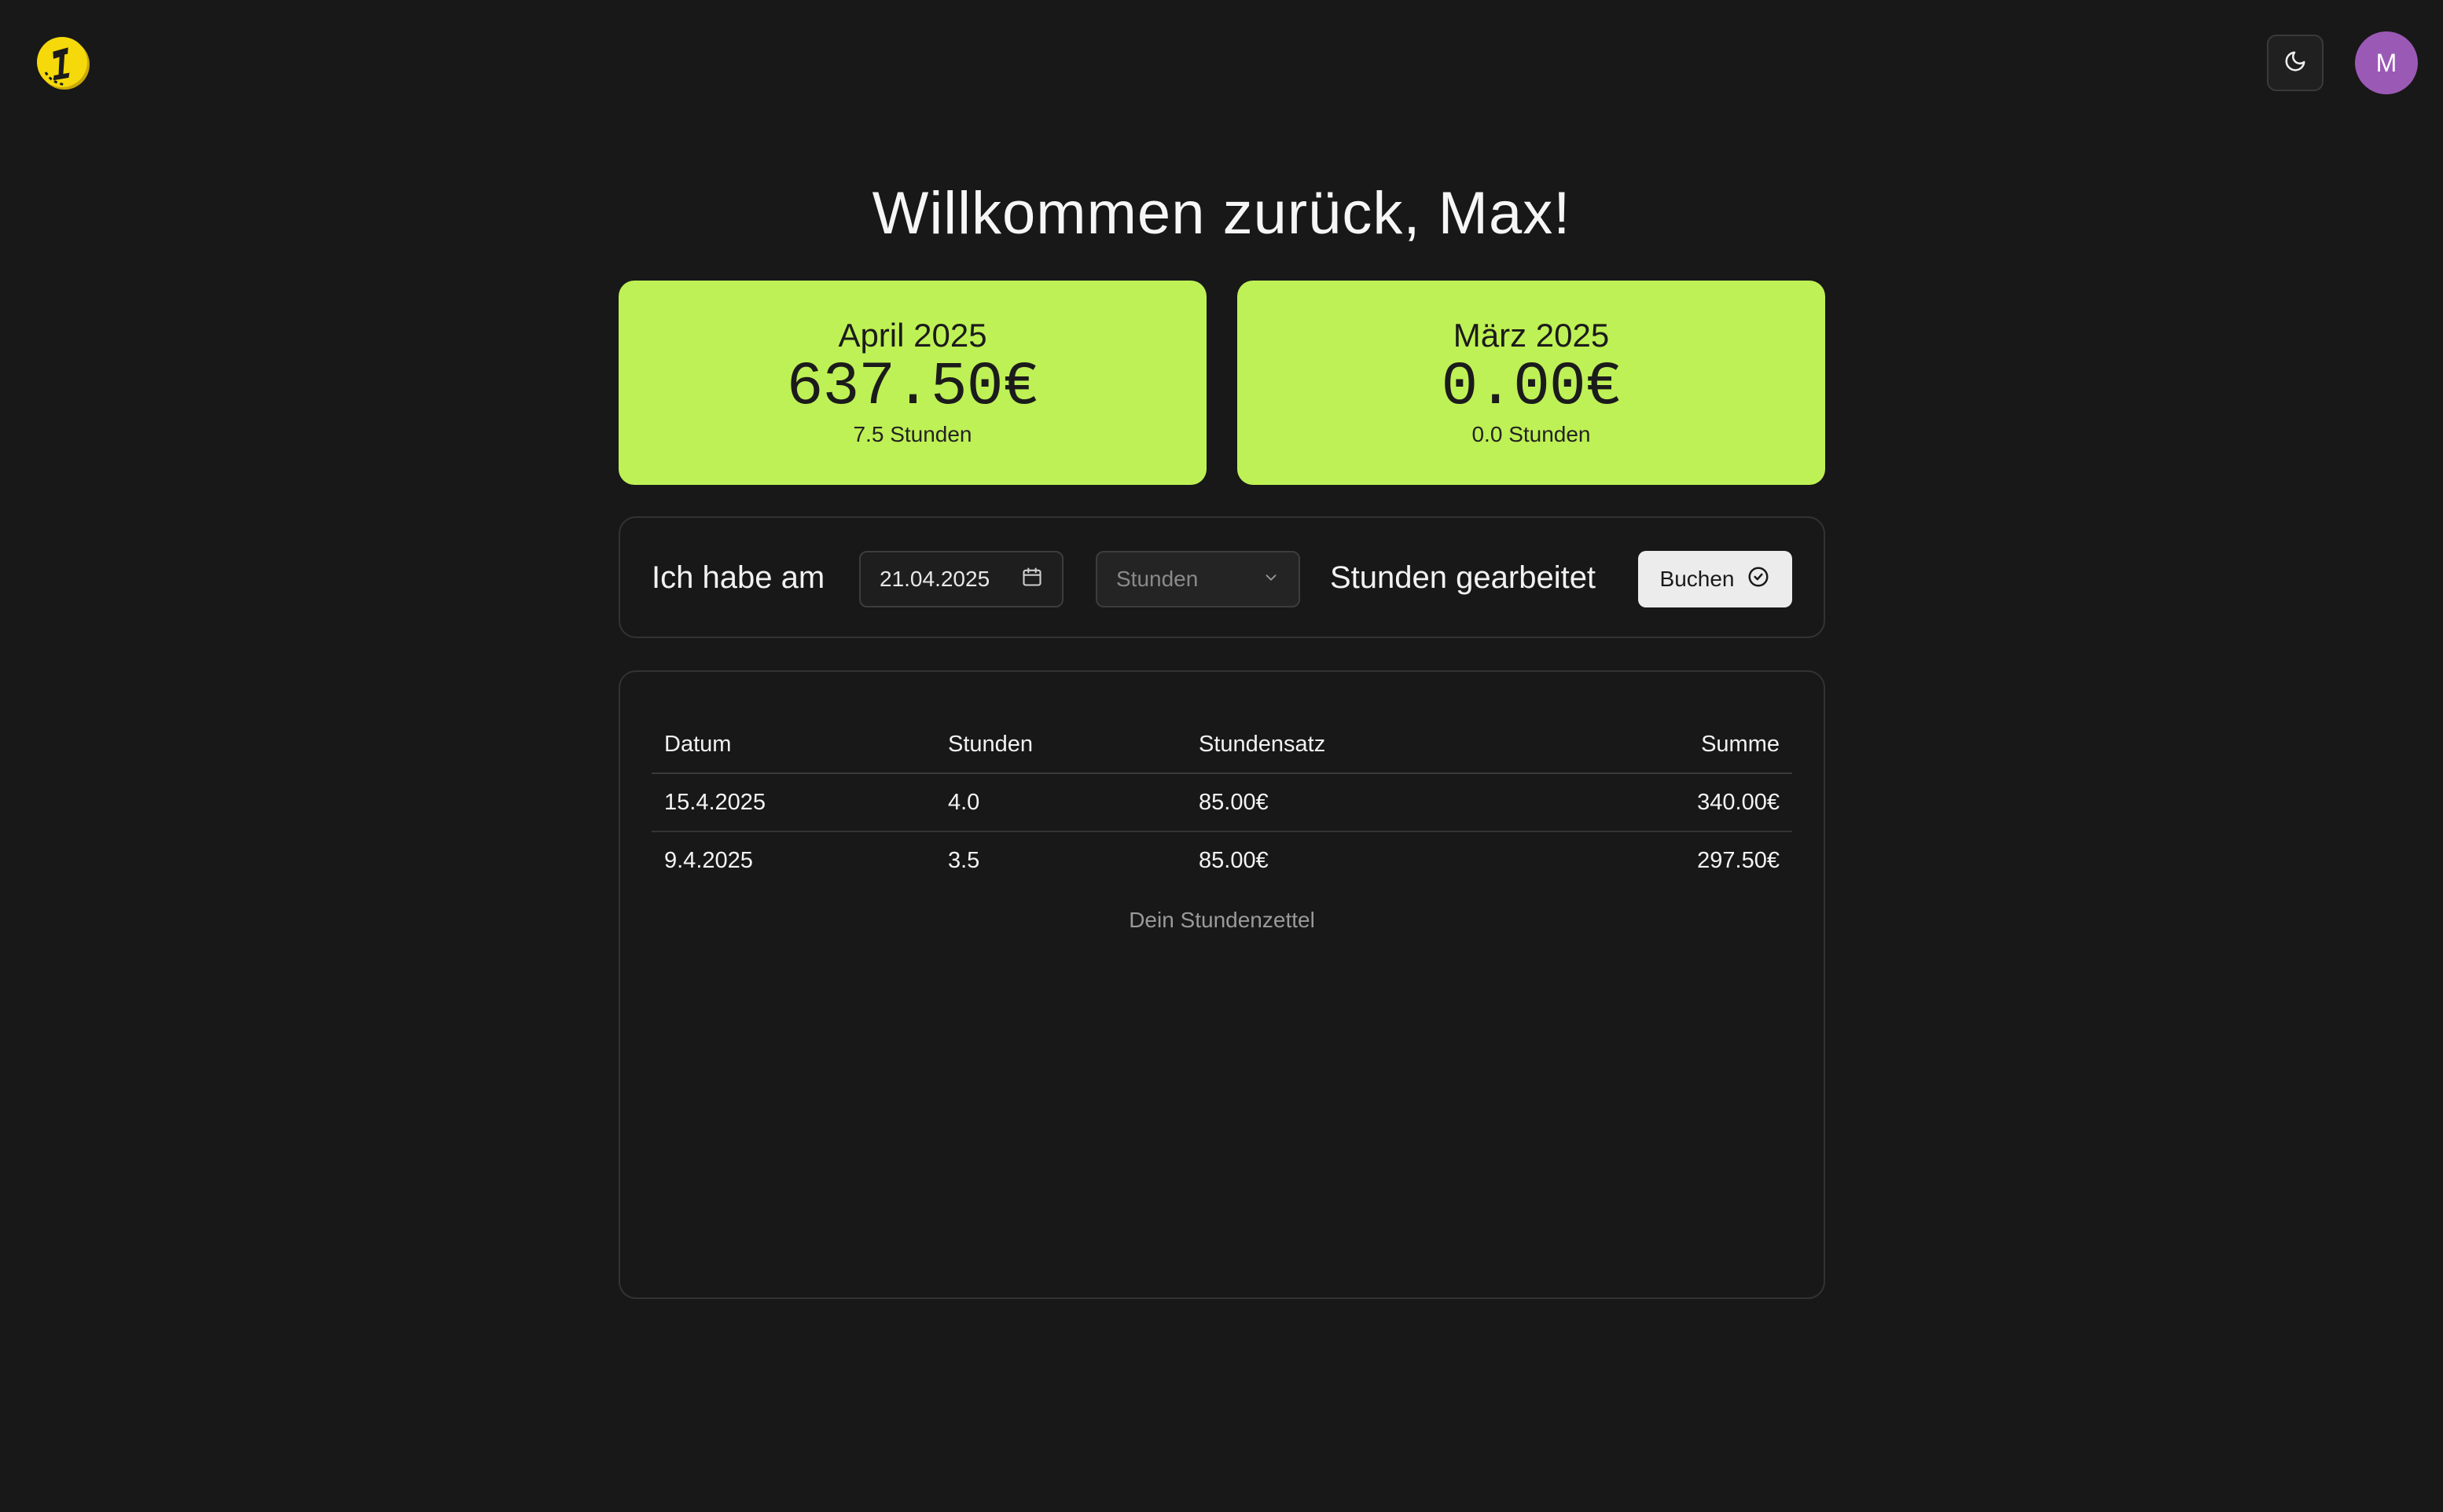  I want to click on summary-month: April 2025, so click(912, 336).